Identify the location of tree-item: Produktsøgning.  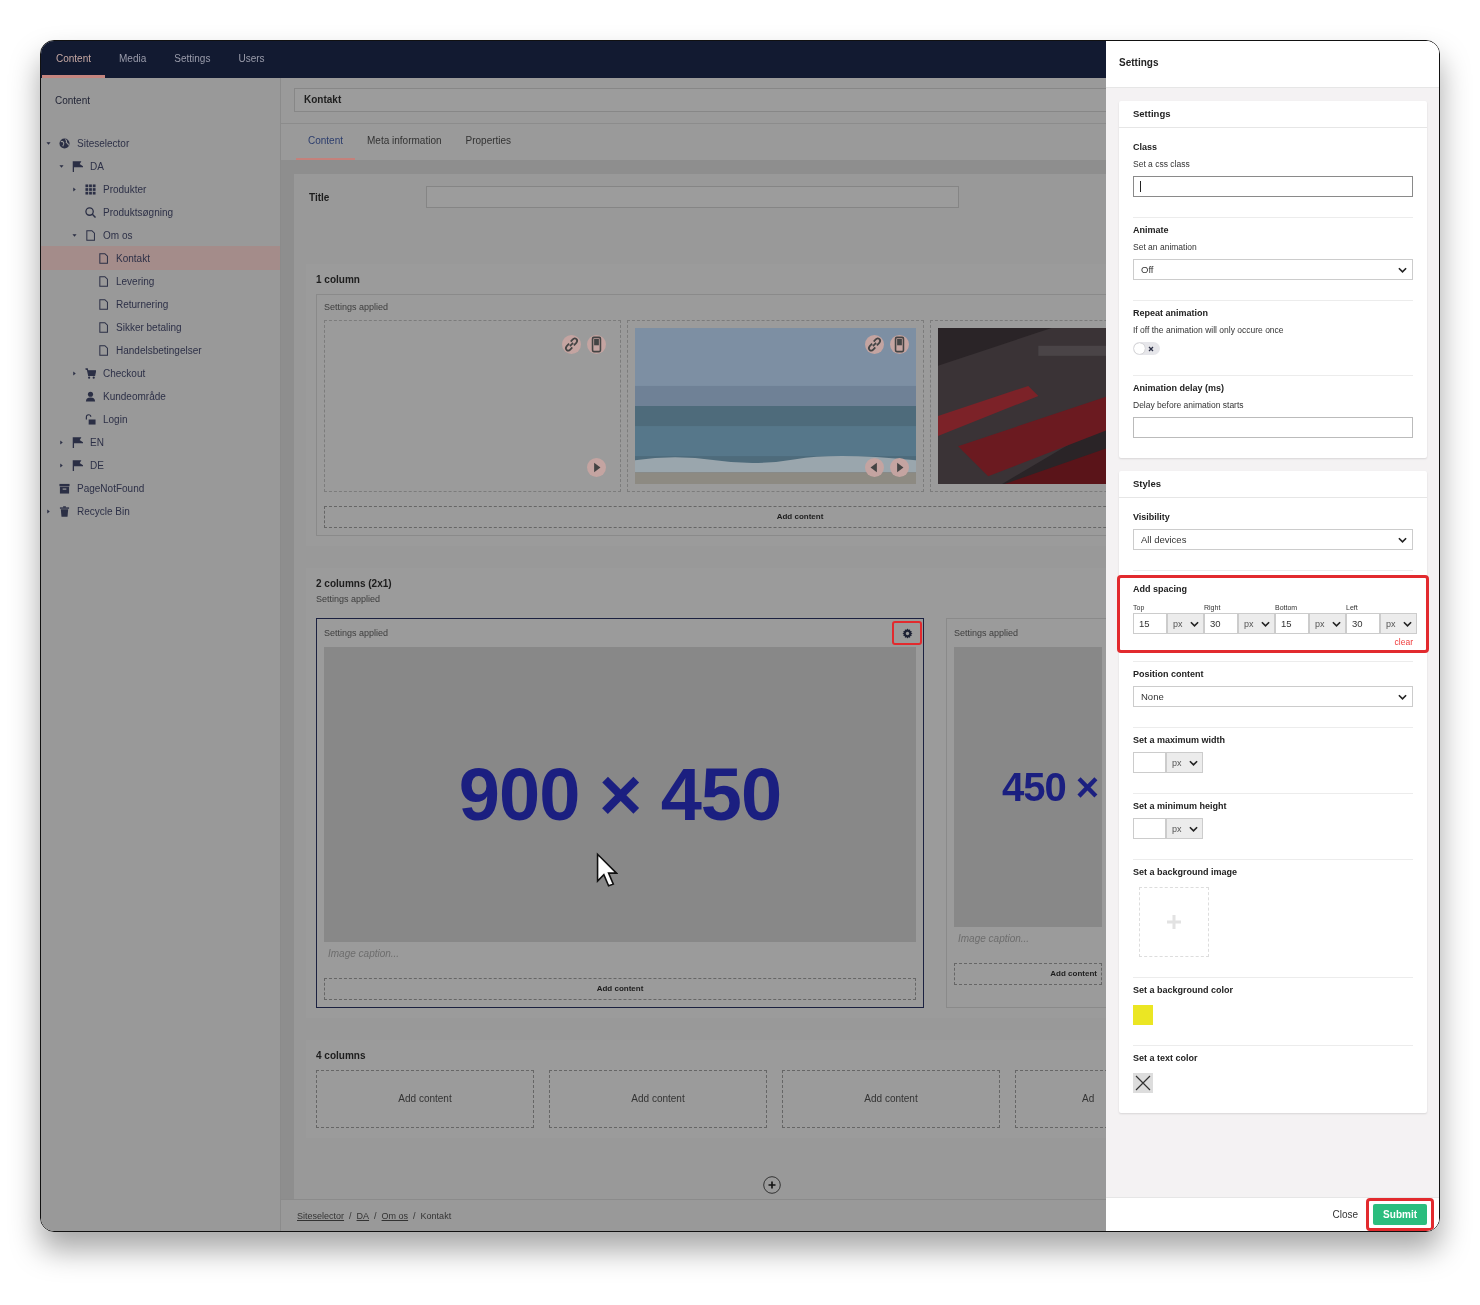
(160, 212).